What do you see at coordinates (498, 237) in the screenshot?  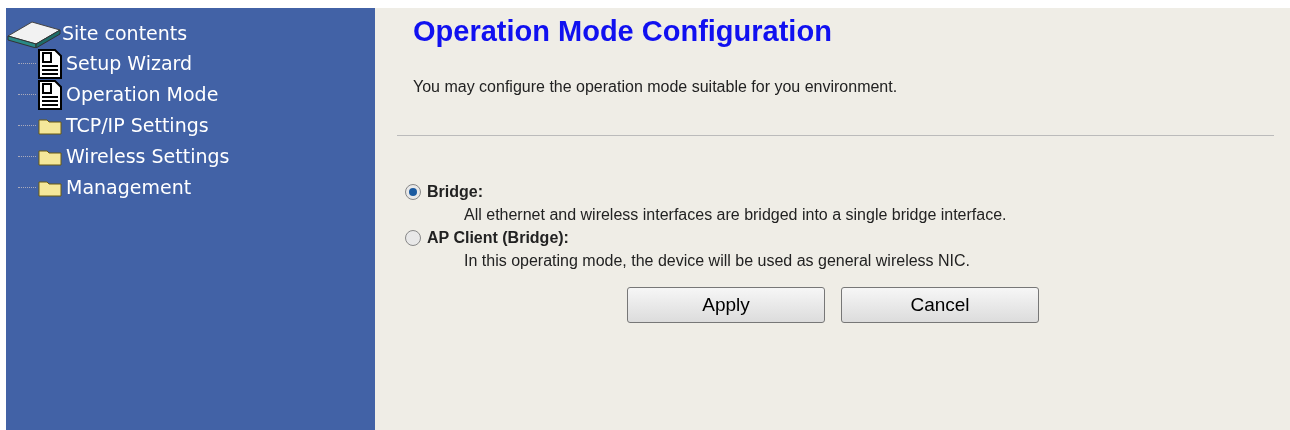 I see `mode-label: AP Client (Bridge):` at bounding box center [498, 237].